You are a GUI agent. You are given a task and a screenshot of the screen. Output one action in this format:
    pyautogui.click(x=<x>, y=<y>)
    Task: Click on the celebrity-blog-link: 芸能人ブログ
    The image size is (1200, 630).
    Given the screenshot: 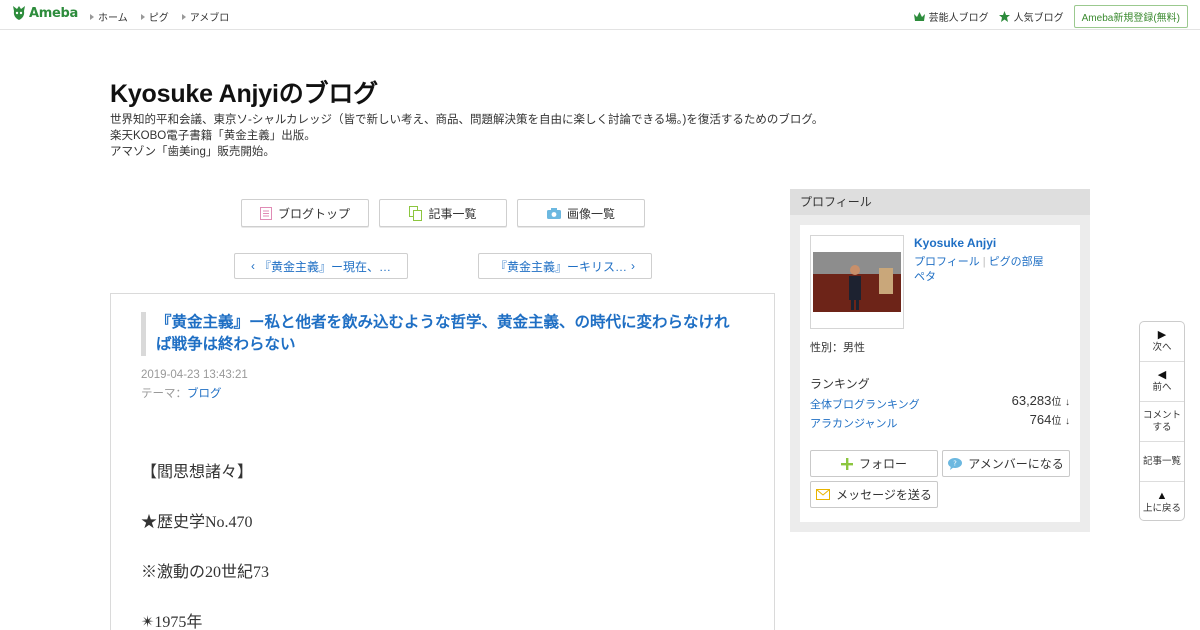 What is the action you would take?
    pyautogui.click(x=951, y=16)
    